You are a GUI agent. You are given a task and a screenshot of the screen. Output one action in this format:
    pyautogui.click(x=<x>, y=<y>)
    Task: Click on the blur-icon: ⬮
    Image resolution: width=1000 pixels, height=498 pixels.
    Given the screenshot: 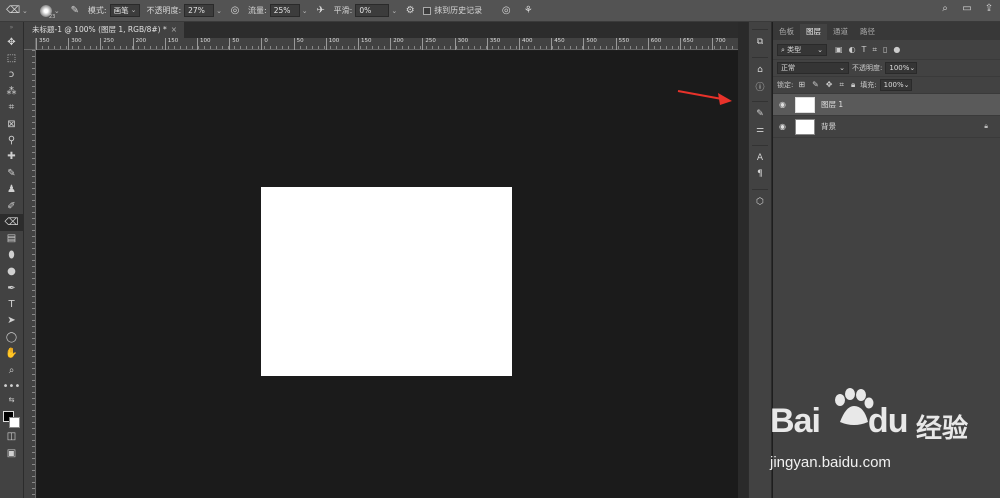 What is the action you would take?
    pyautogui.click(x=11, y=255)
    